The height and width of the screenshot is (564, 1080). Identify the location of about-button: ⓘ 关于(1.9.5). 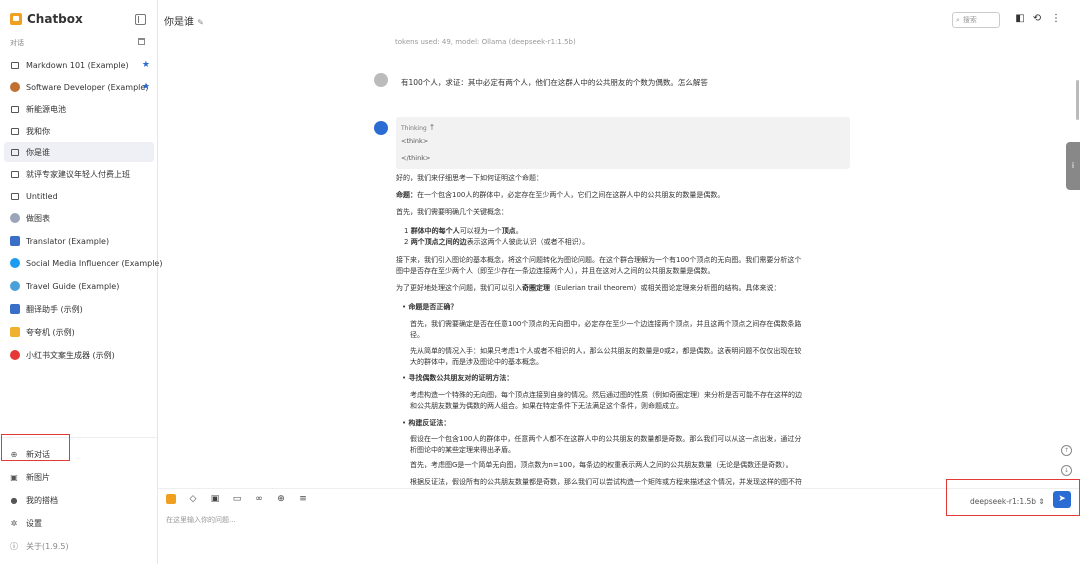
(39, 546).